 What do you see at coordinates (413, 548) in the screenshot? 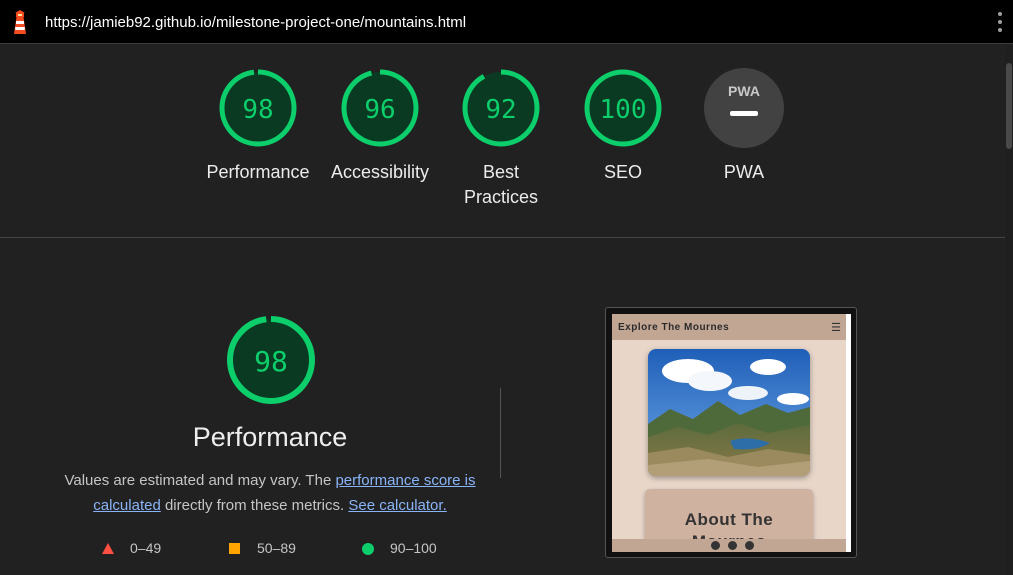
I see `legend-range: 90–100` at bounding box center [413, 548].